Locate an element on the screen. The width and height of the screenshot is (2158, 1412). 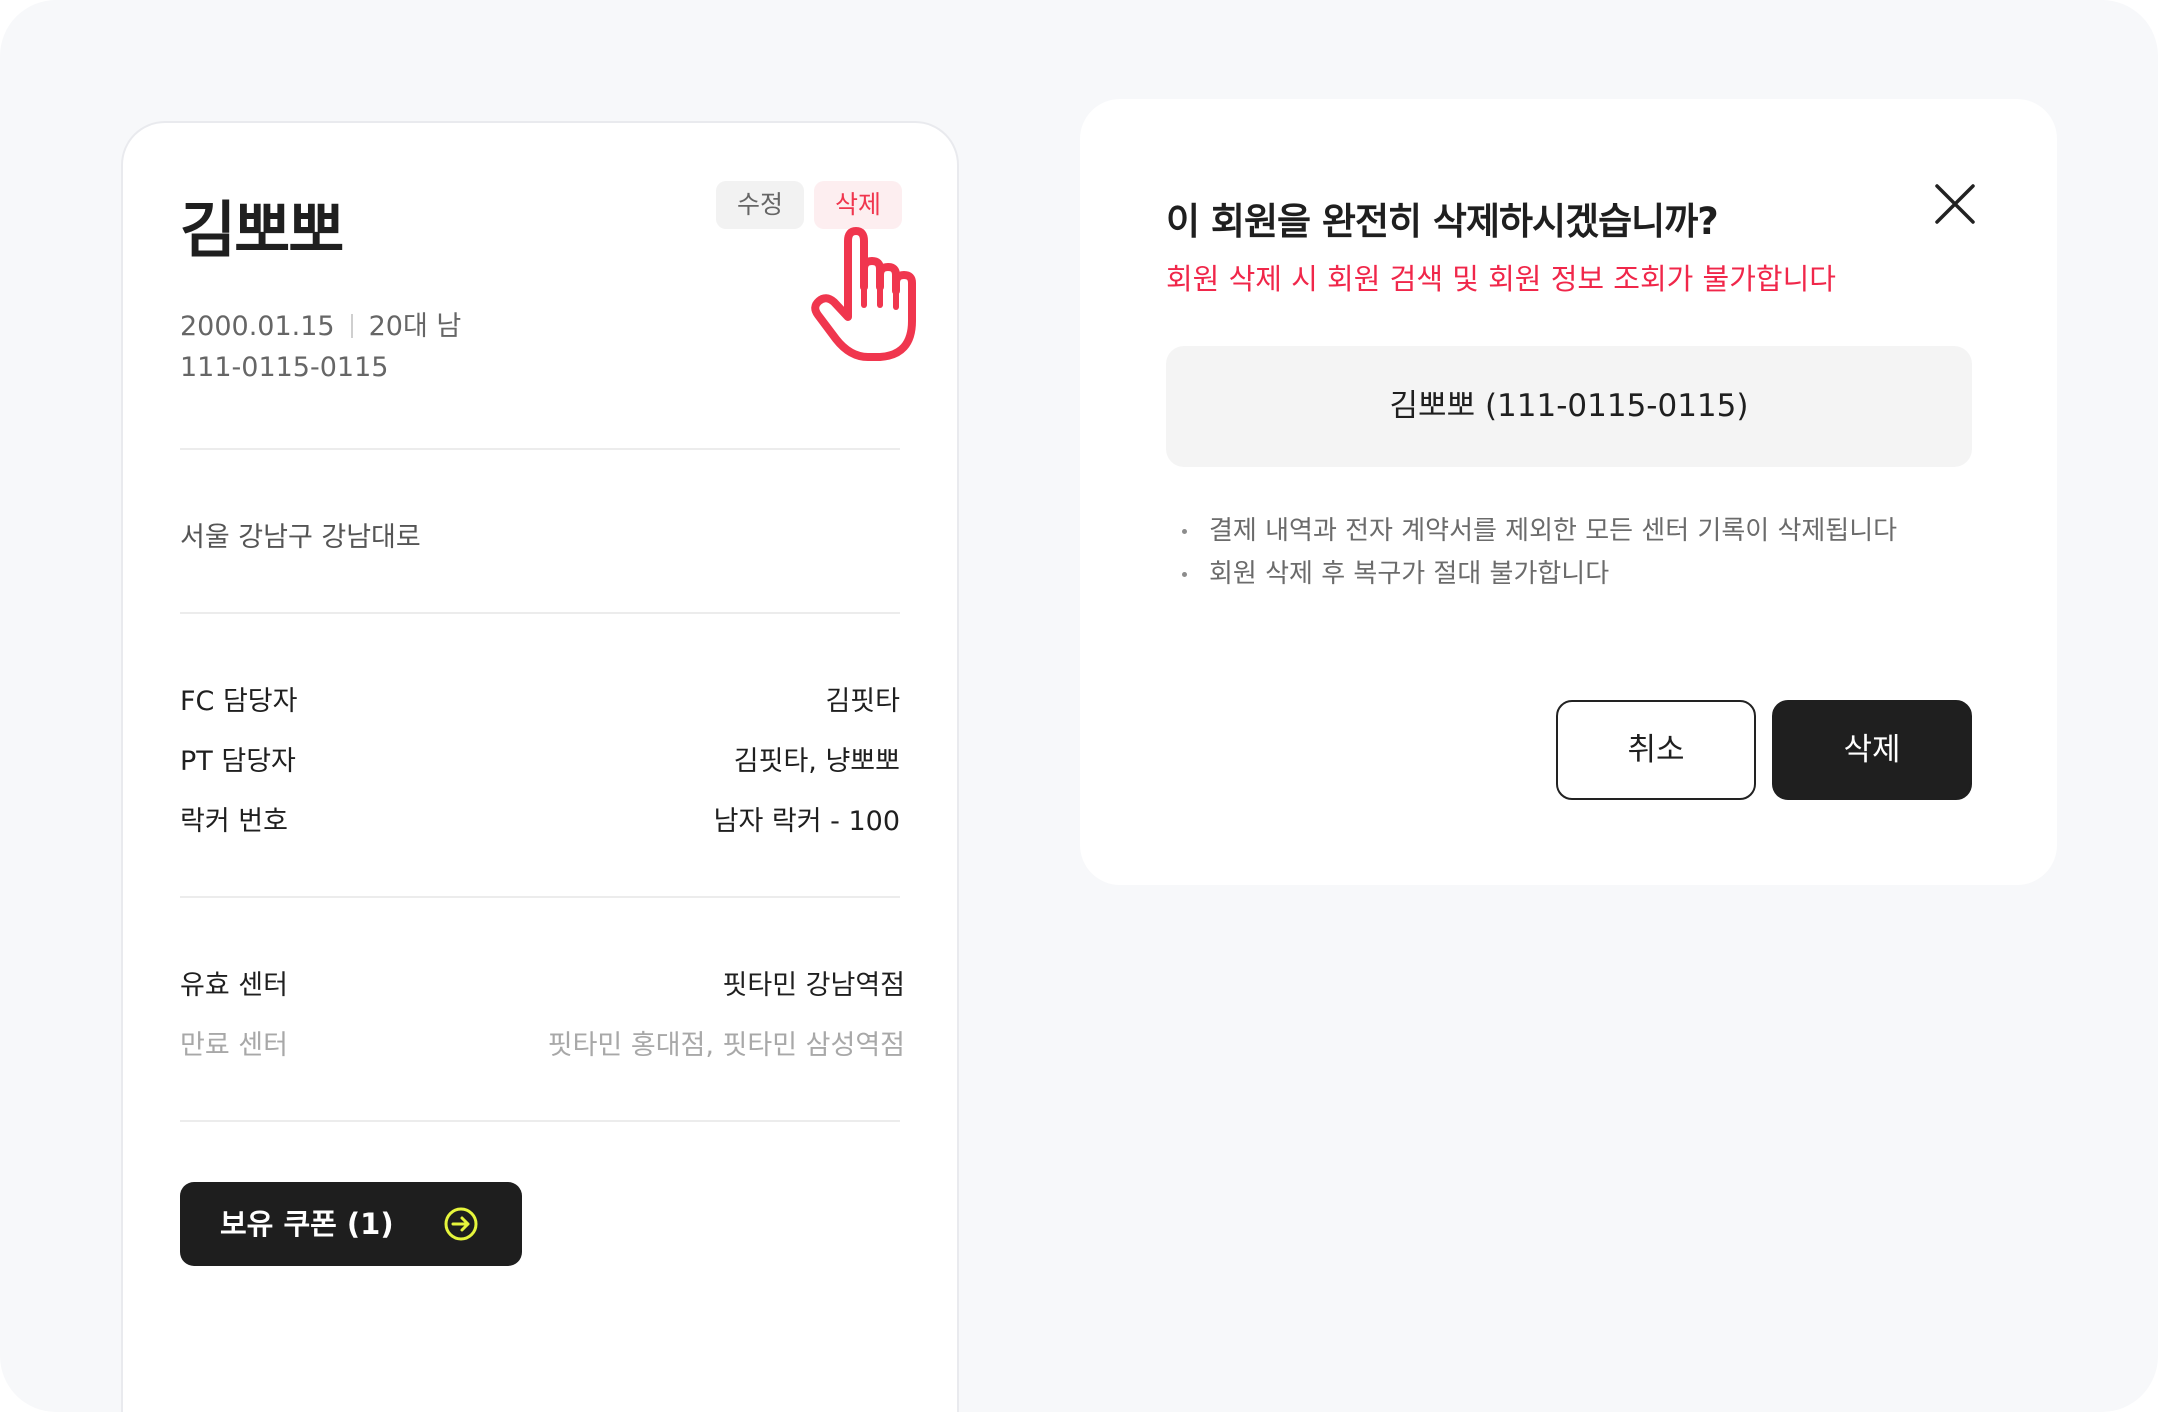
active-center-value: 핏타민 강남역점 is located at coordinates (813, 985).